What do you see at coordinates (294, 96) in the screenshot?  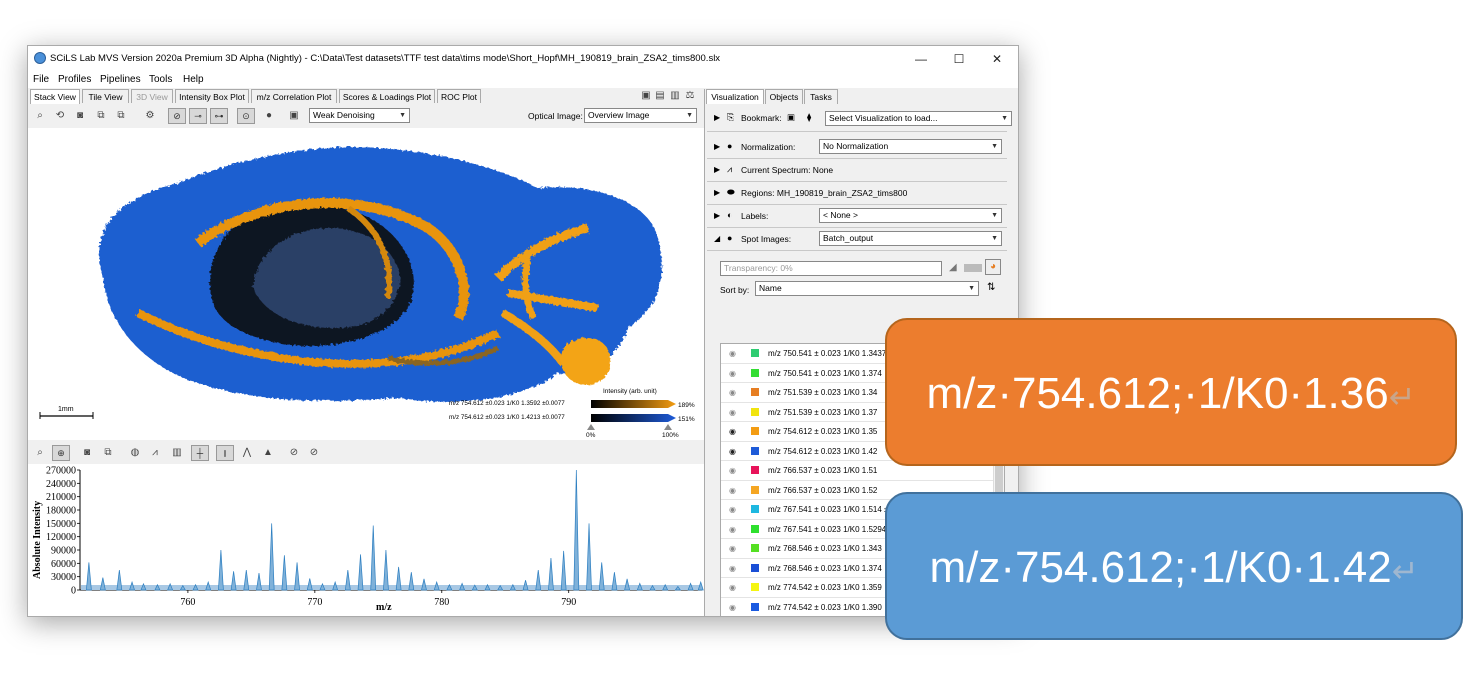 I see `tab-mz-correlation-plot: m/z Correlation Plot` at bounding box center [294, 96].